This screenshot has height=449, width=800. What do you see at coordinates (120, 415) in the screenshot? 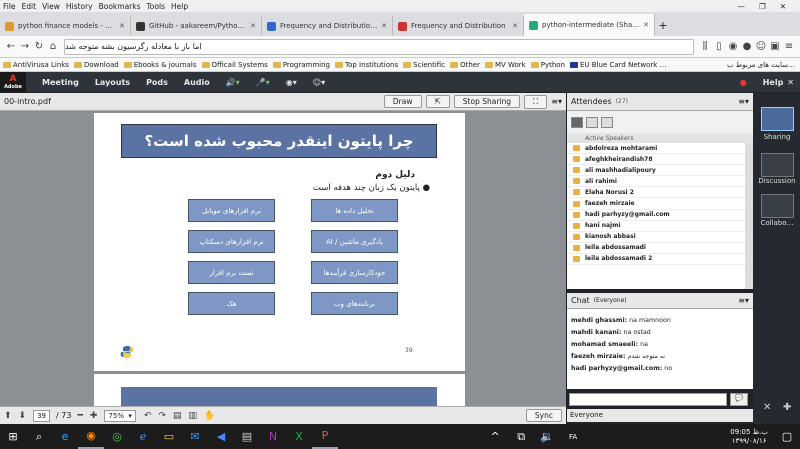
I see `zoom-select: 75% ▾` at bounding box center [120, 415].